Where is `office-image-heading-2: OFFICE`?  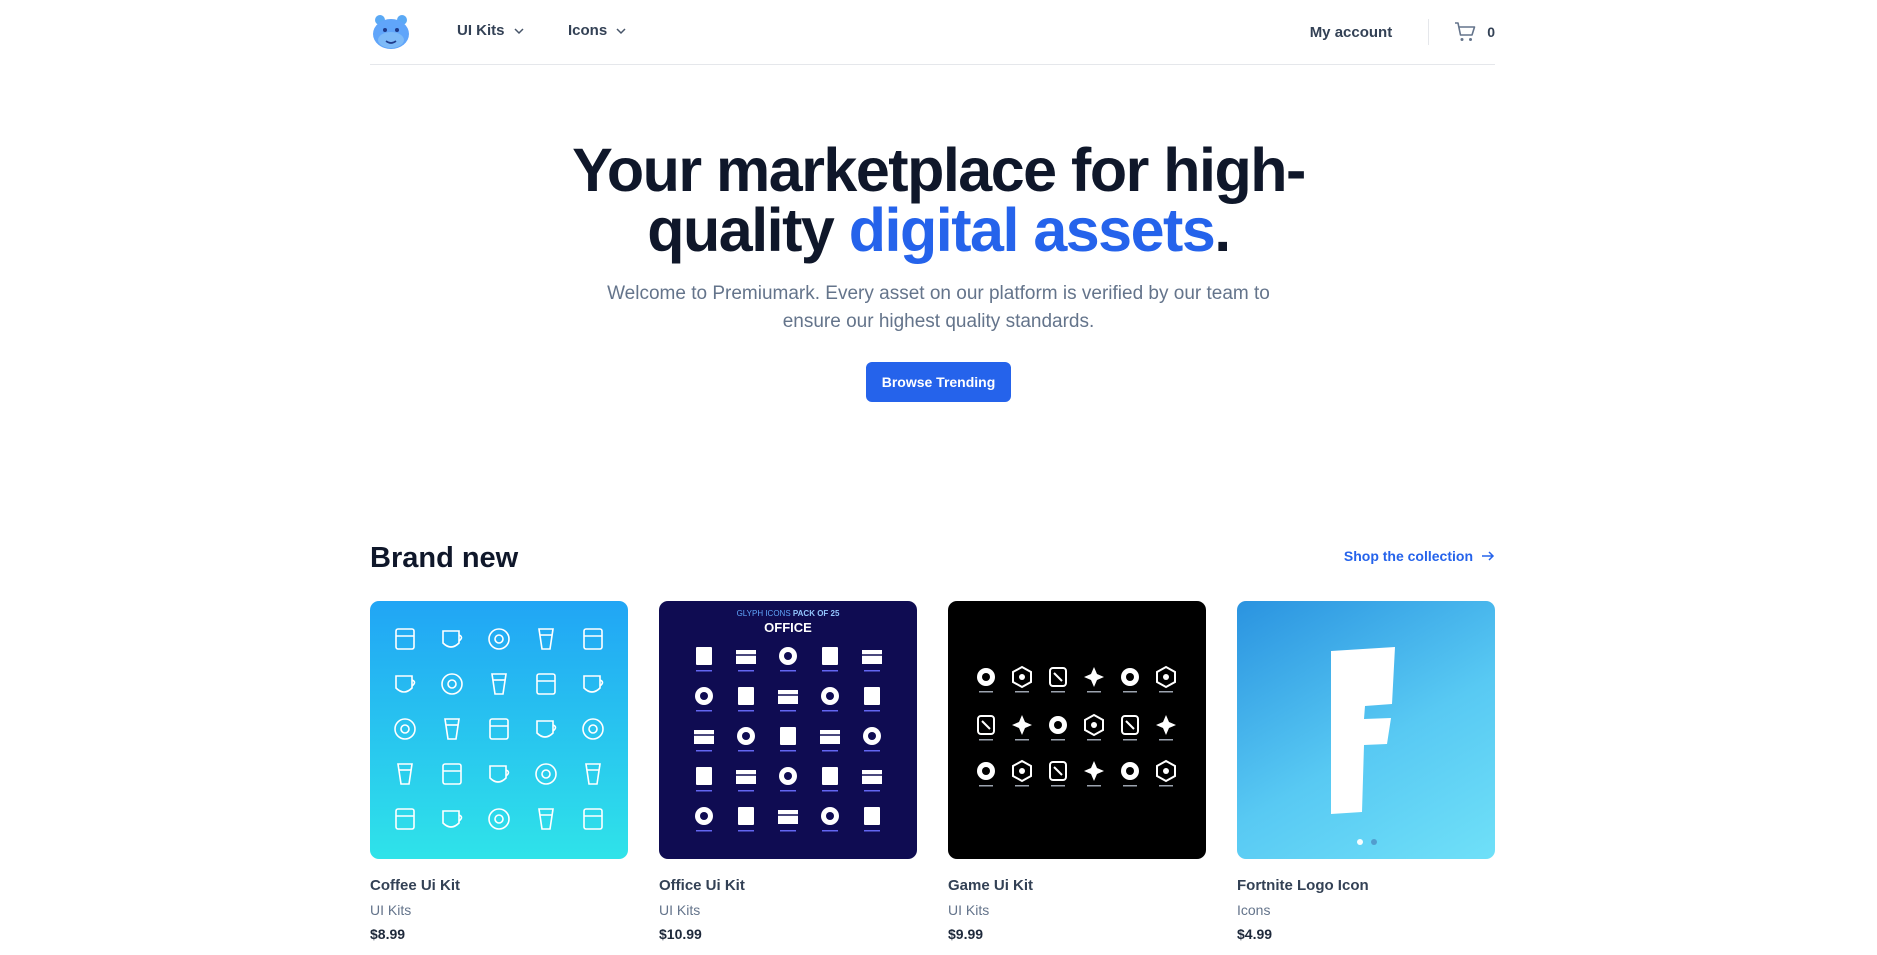 office-image-heading-2: OFFICE is located at coordinates (788, 627).